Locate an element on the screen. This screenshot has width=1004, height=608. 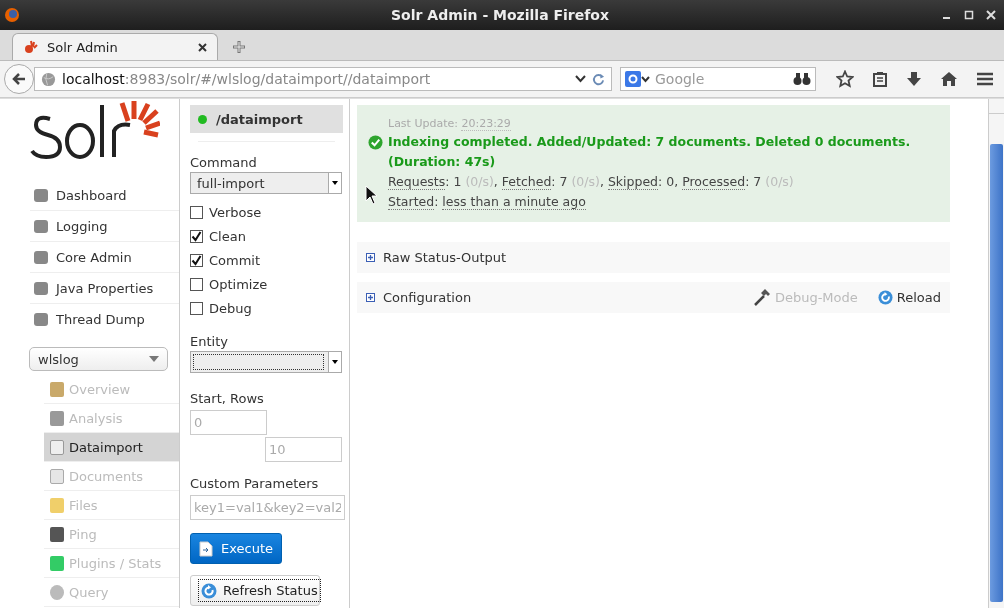
star-icon is located at coordinates (845, 79).